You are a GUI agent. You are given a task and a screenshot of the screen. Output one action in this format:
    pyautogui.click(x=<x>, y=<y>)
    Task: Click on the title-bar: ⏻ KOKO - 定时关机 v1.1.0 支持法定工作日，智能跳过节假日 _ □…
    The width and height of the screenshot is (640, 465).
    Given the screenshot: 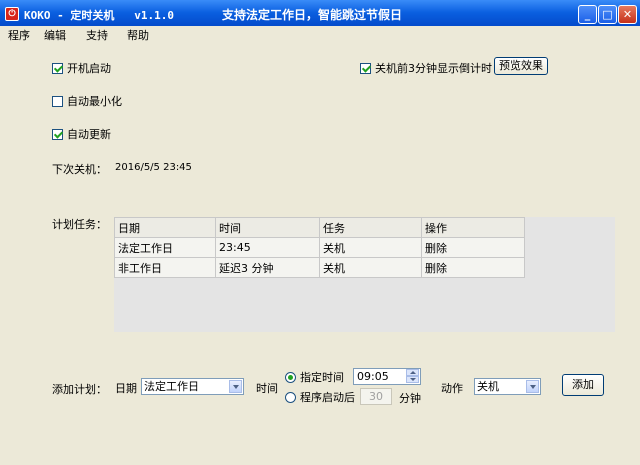 What is the action you would take?
    pyautogui.click(x=320, y=14)
    